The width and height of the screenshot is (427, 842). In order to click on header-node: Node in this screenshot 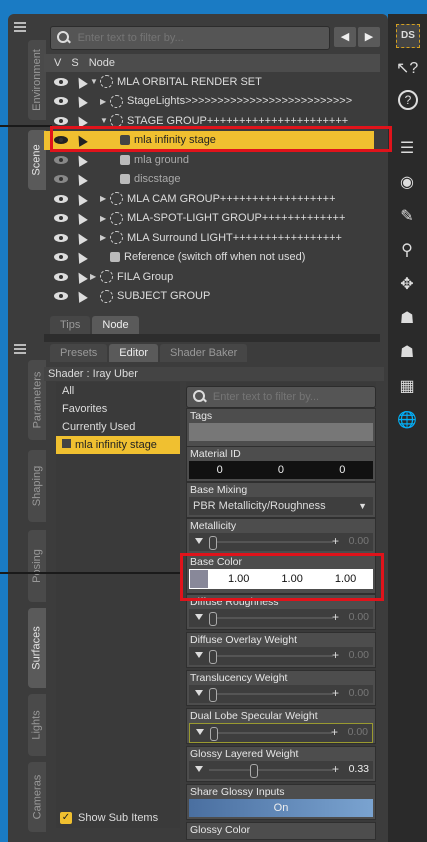, I will do `click(102, 63)`.